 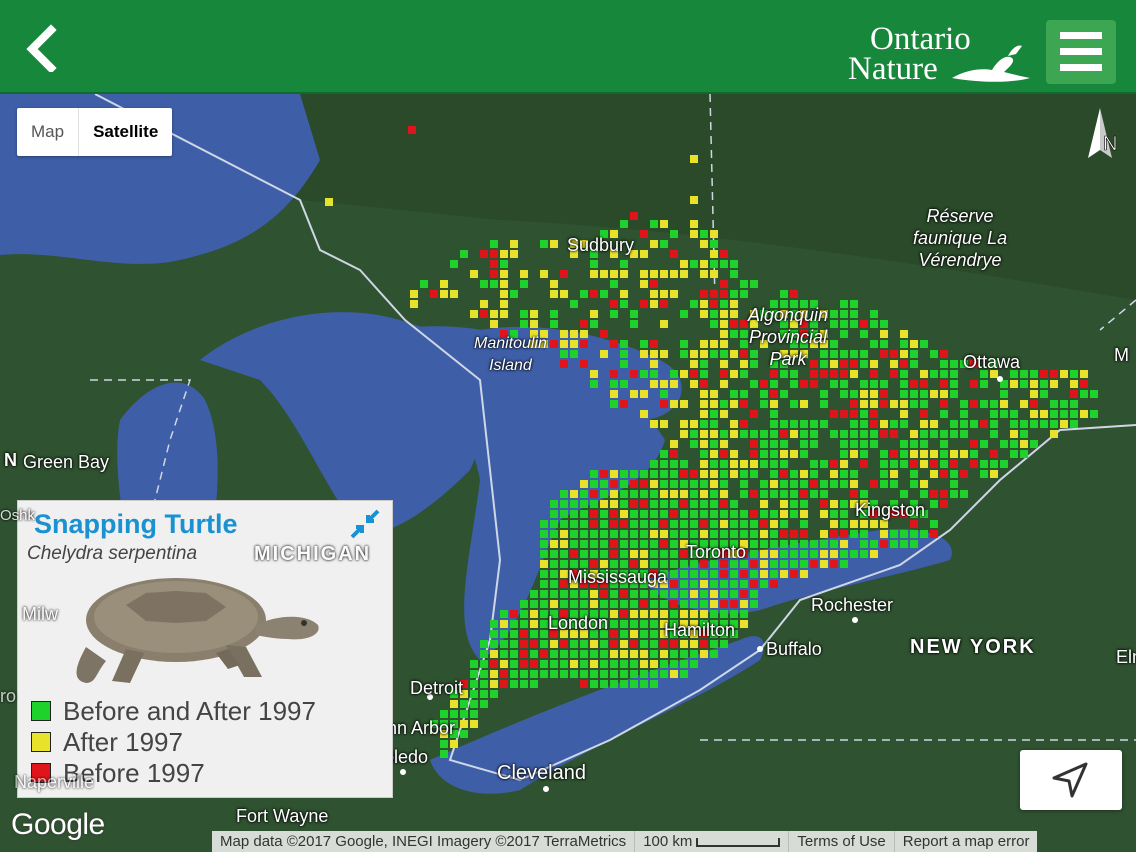 What do you see at coordinates (1071, 780) in the screenshot?
I see `my-location-button` at bounding box center [1071, 780].